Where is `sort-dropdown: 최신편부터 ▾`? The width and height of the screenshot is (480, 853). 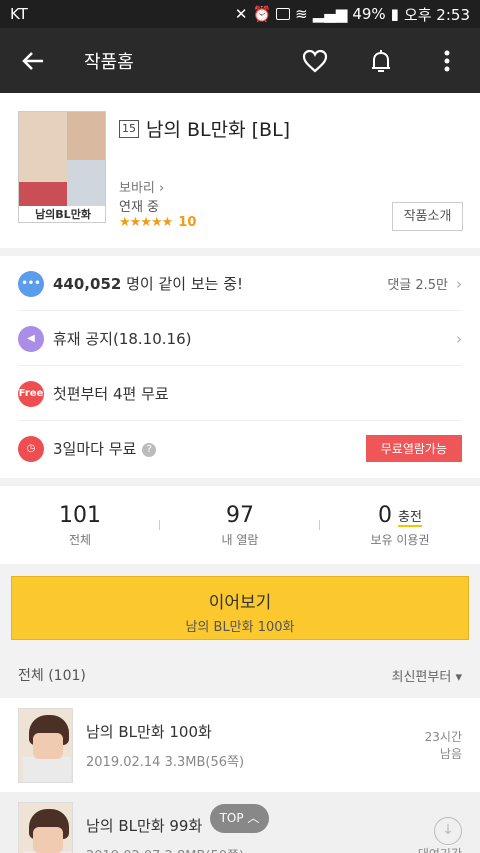 sort-dropdown: 최신편부터 ▾ is located at coordinates (427, 675).